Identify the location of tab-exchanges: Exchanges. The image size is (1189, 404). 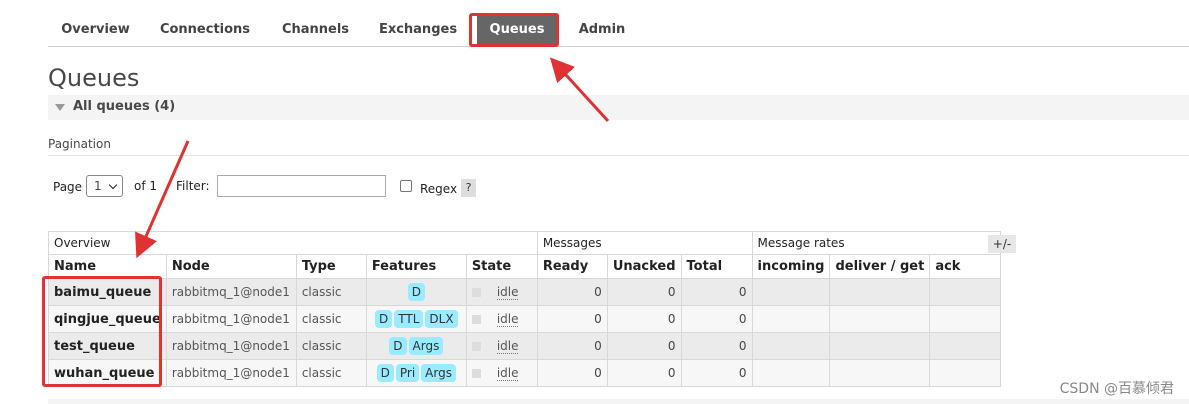
(418, 29).